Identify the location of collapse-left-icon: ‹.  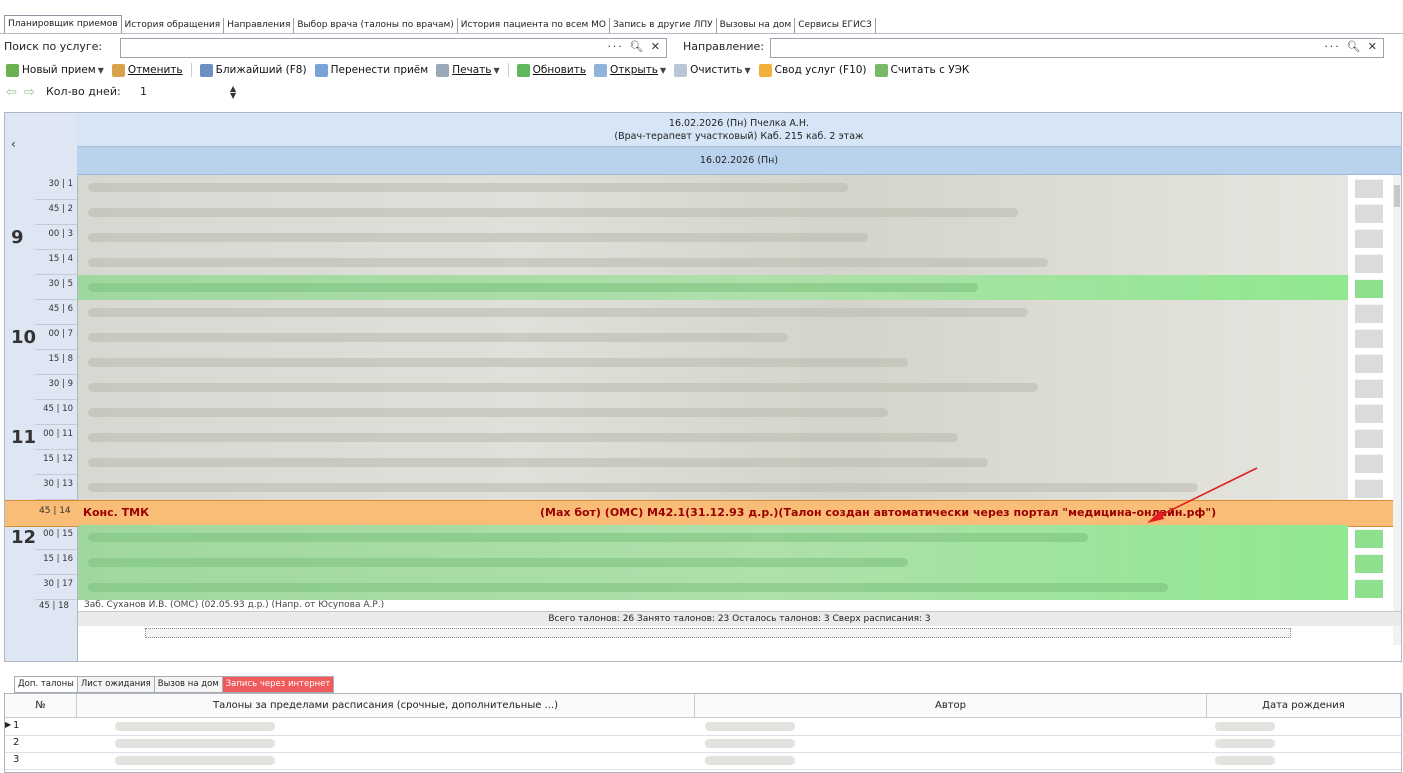
(13, 144).